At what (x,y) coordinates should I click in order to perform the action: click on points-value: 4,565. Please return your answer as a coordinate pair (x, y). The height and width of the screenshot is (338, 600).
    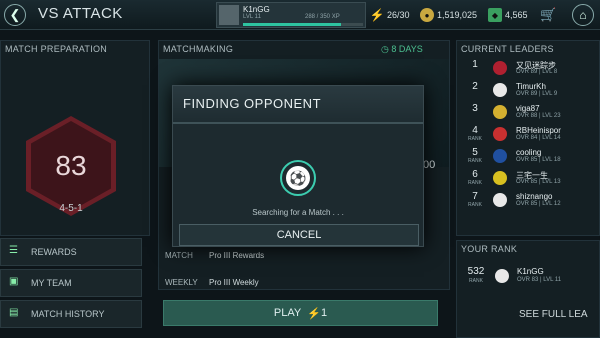
    Looking at the image, I should click on (516, 15).